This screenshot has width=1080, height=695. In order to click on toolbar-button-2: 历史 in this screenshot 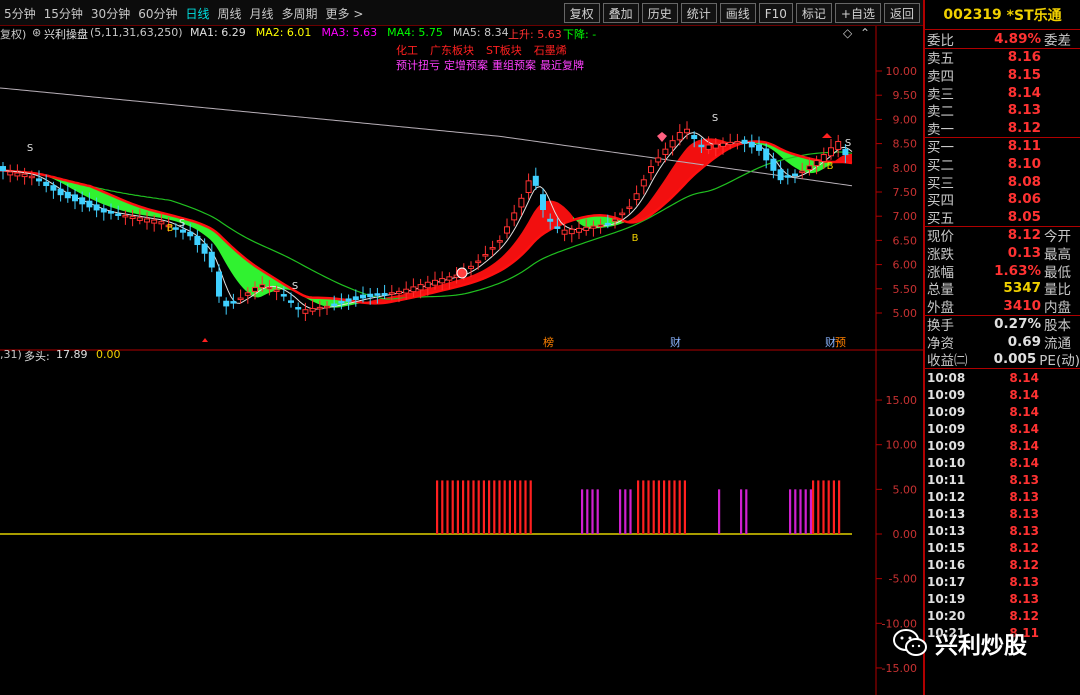, I will do `click(659, 13)`.